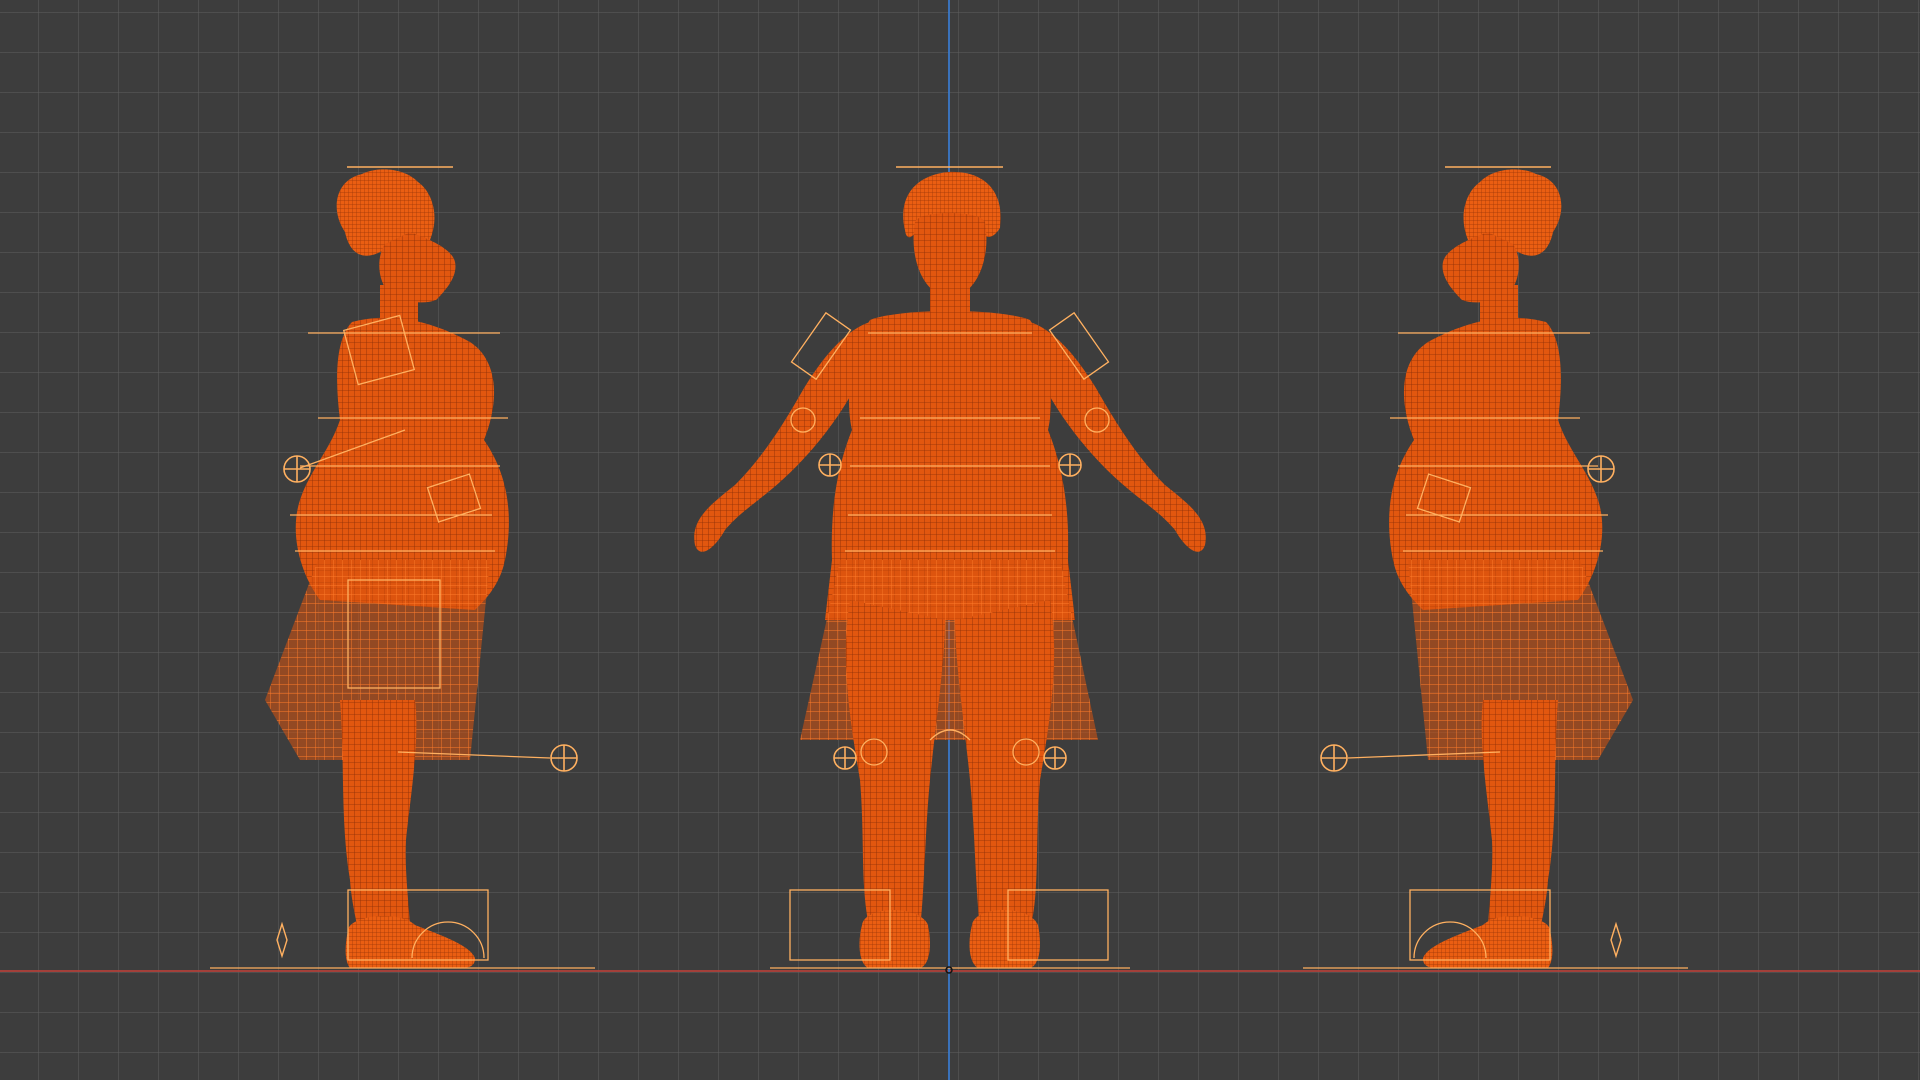  What do you see at coordinates (950, 255) in the screenshot?
I see `face-mesh` at bounding box center [950, 255].